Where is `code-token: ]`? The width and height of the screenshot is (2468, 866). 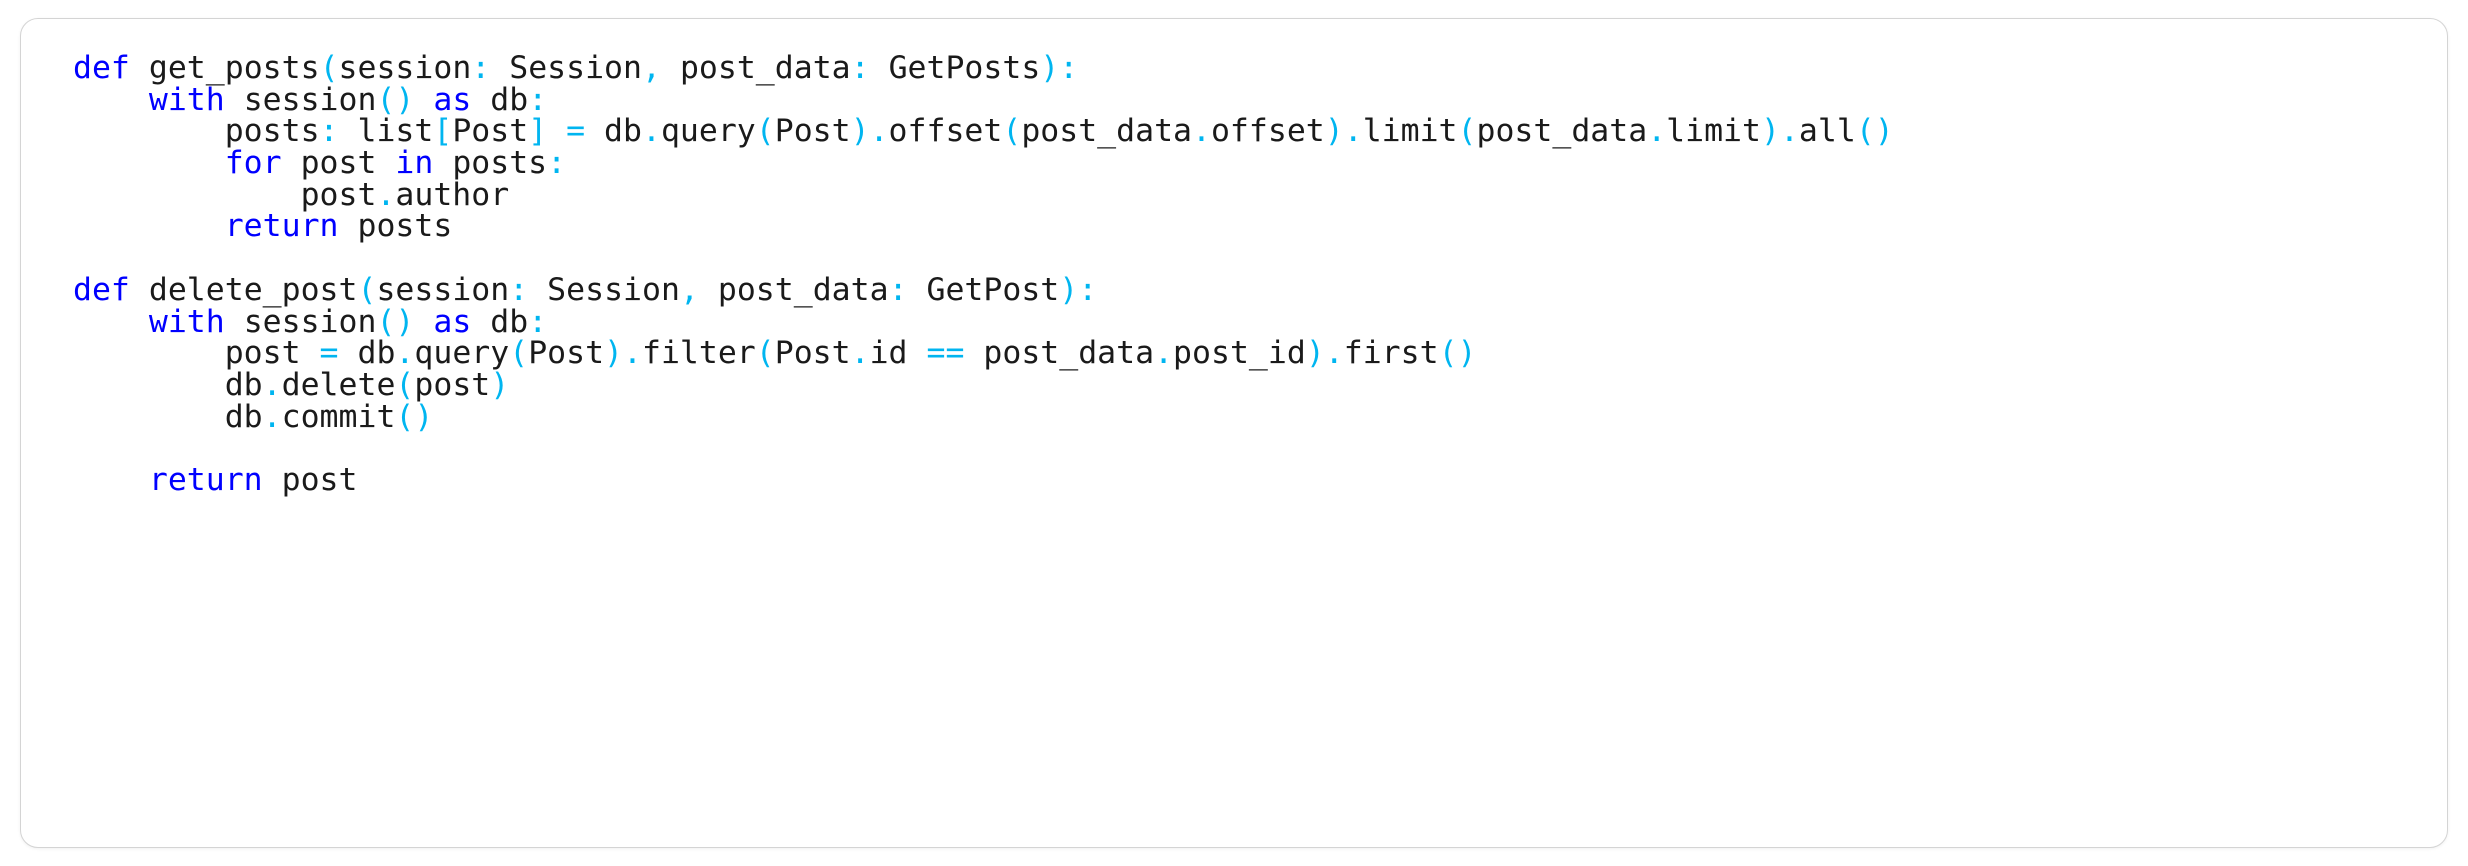
code-token: ] is located at coordinates (538, 131).